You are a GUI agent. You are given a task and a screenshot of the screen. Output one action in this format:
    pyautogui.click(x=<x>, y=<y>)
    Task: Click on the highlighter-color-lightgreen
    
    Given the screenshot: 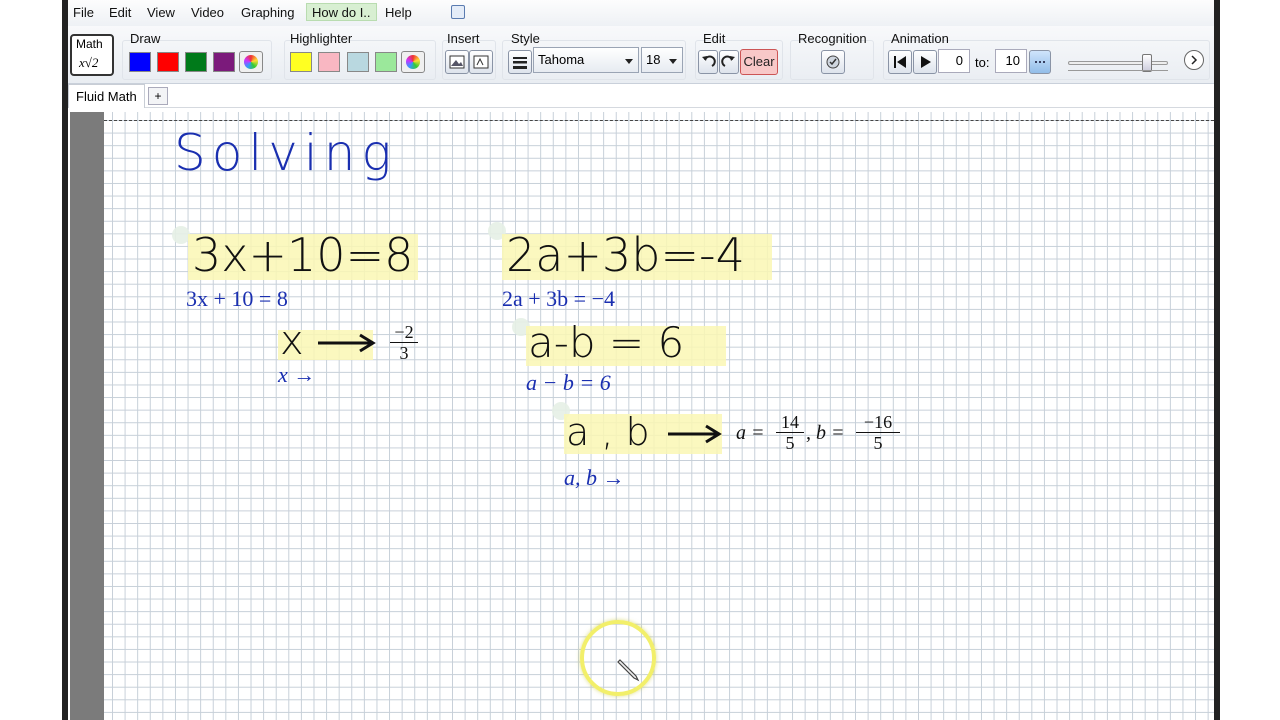 What is the action you would take?
    pyautogui.click(x=386, y=62)
    